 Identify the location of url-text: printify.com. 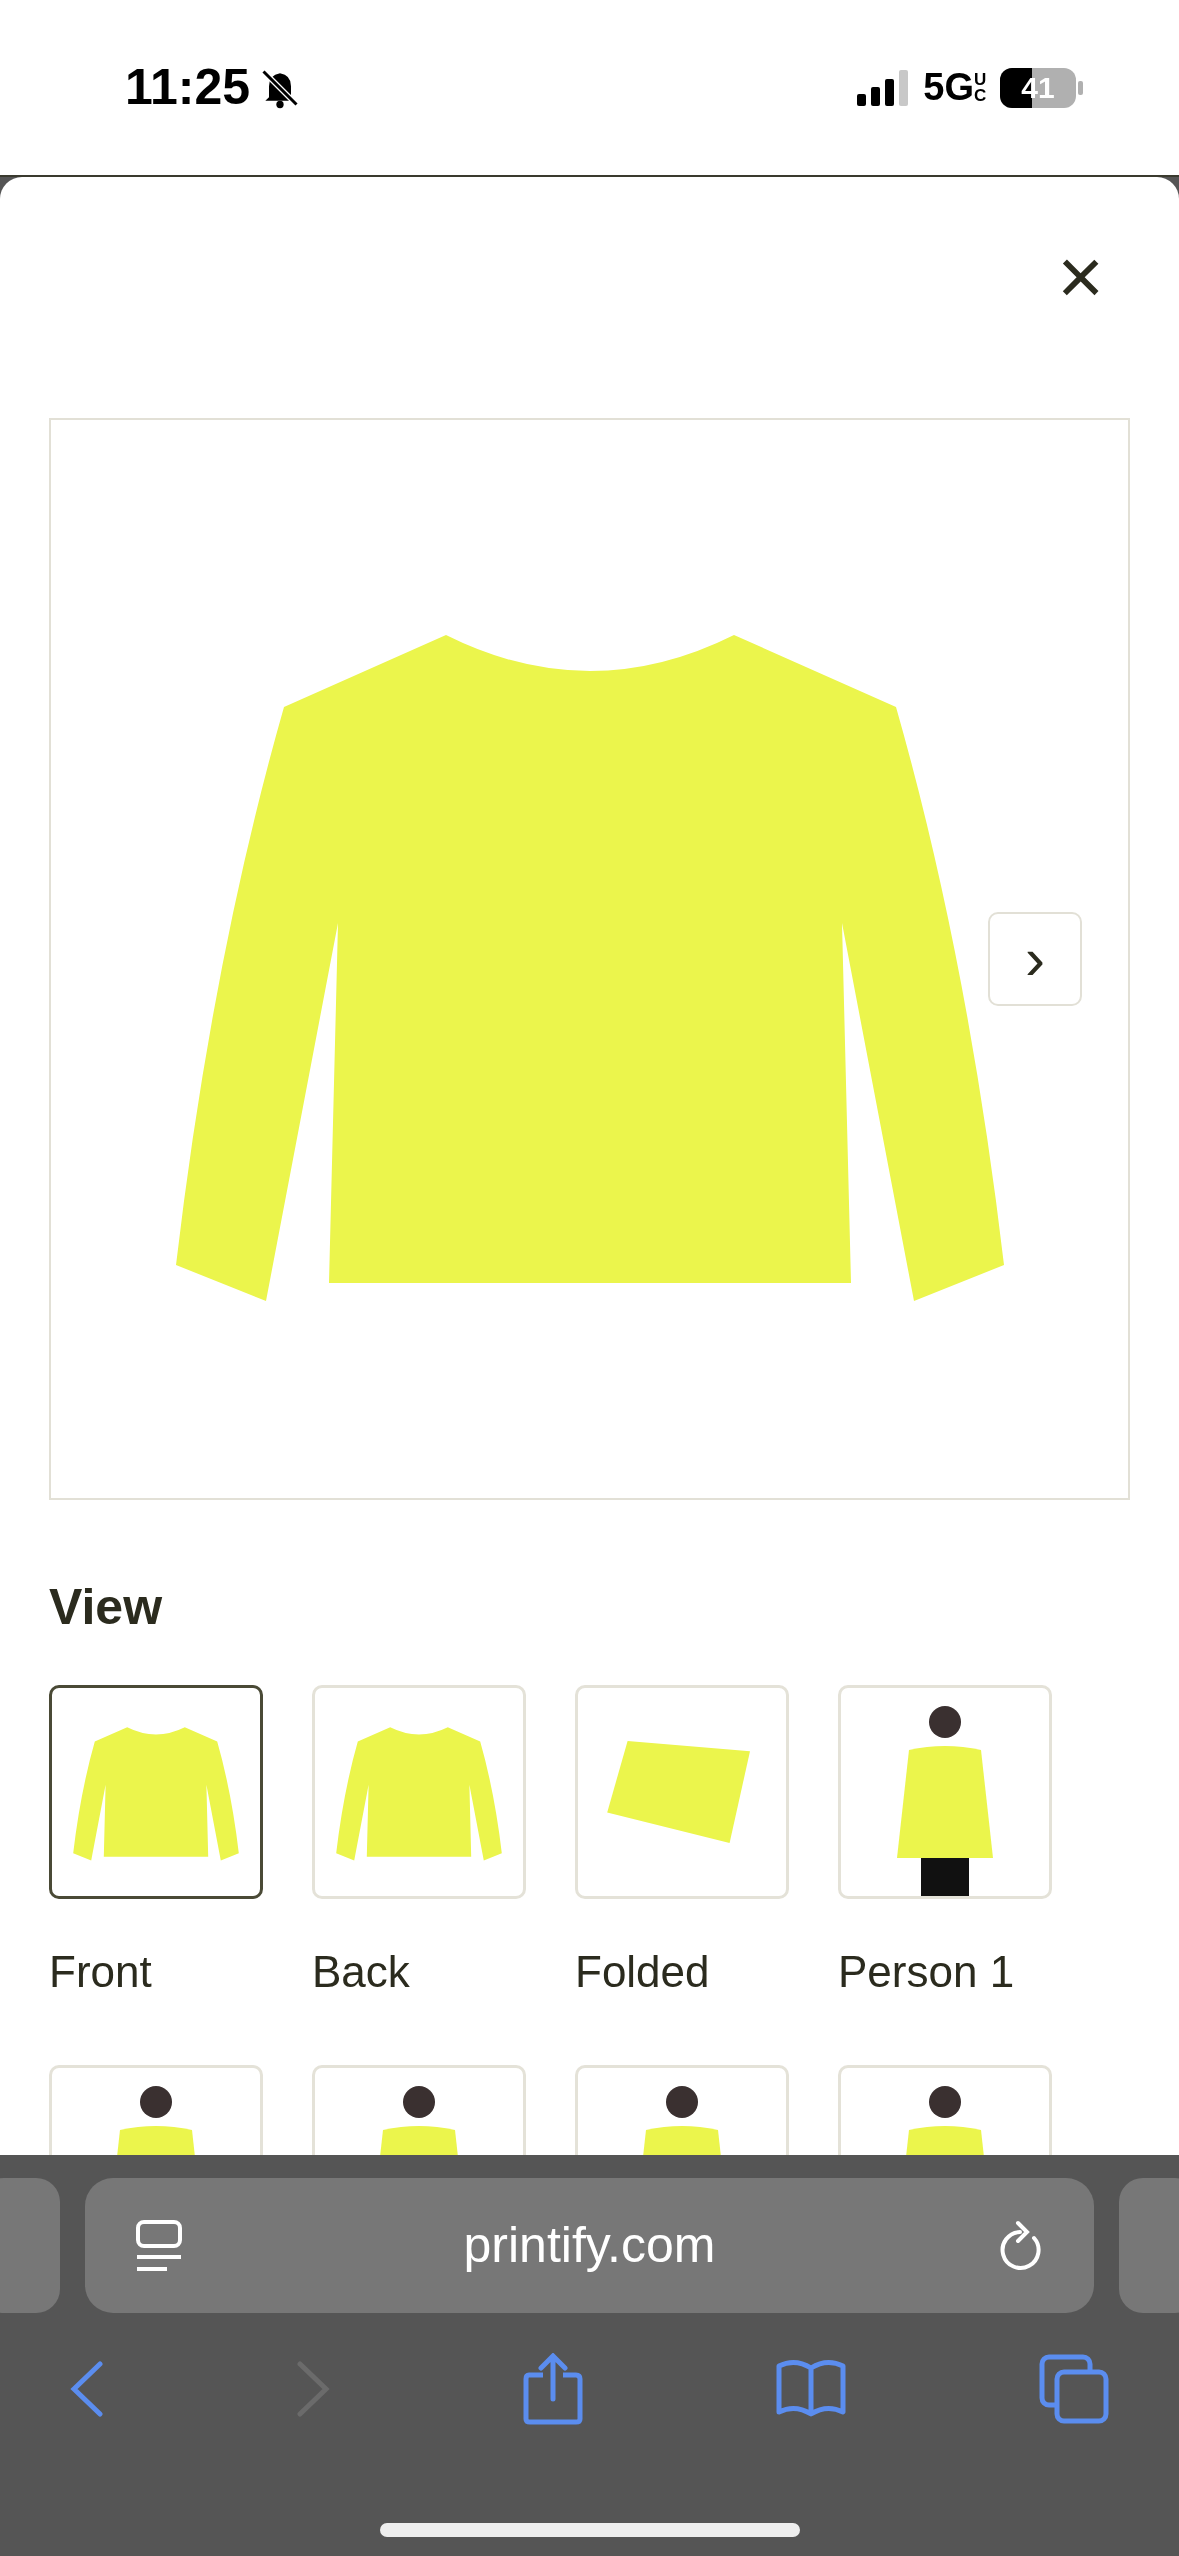
(589, 2245).